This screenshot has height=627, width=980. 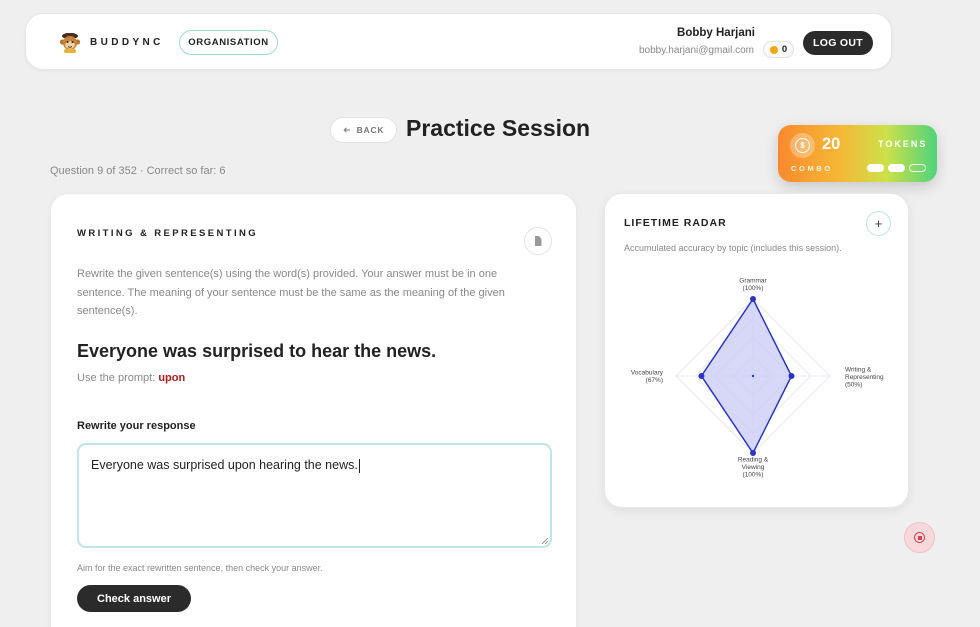 What do you see at coordinates (136, 426) in the screenshot?
I see `response-label: Rewrite your response` at bounding box center [136, 426].